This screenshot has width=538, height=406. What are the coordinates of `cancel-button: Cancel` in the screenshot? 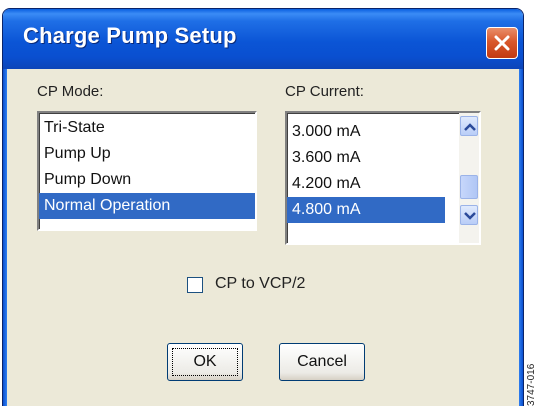 It's located at (322, 362).